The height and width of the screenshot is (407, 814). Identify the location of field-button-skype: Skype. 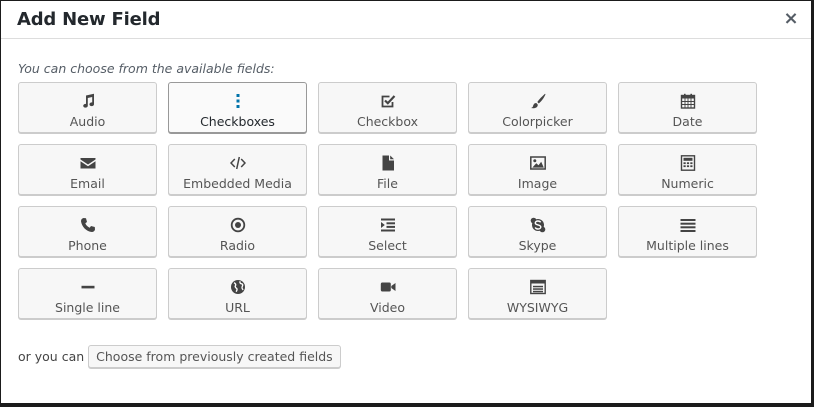
(537, 231).